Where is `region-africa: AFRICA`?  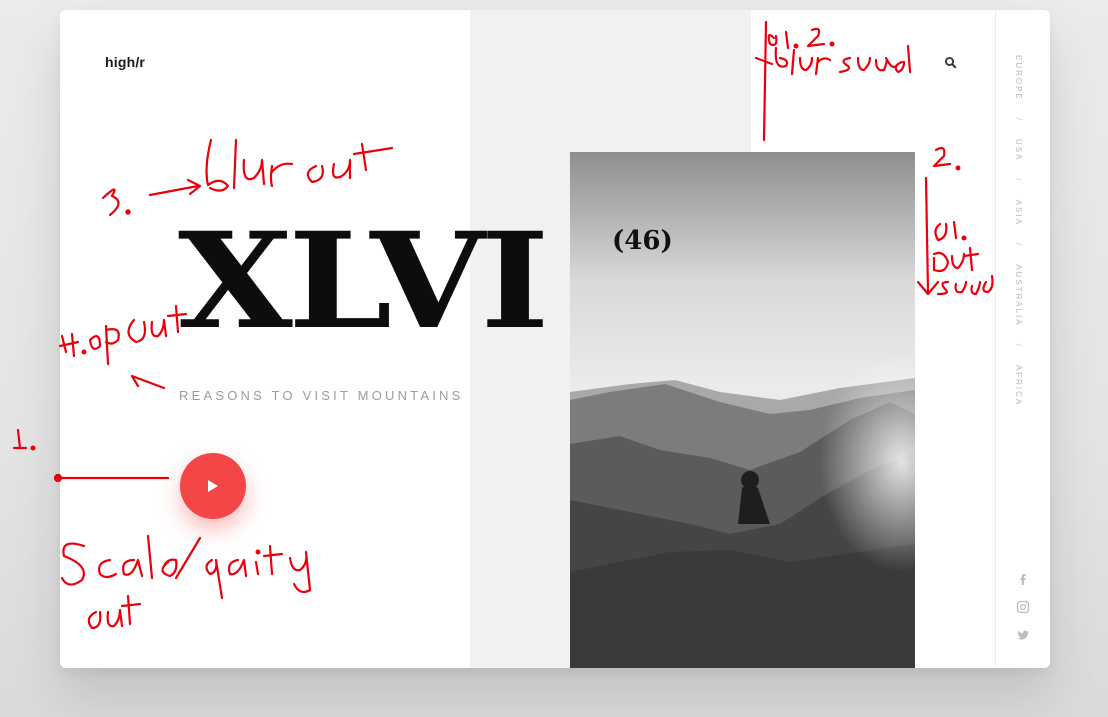
region-africa: AFRICA is located at coordinates (1018, 385).